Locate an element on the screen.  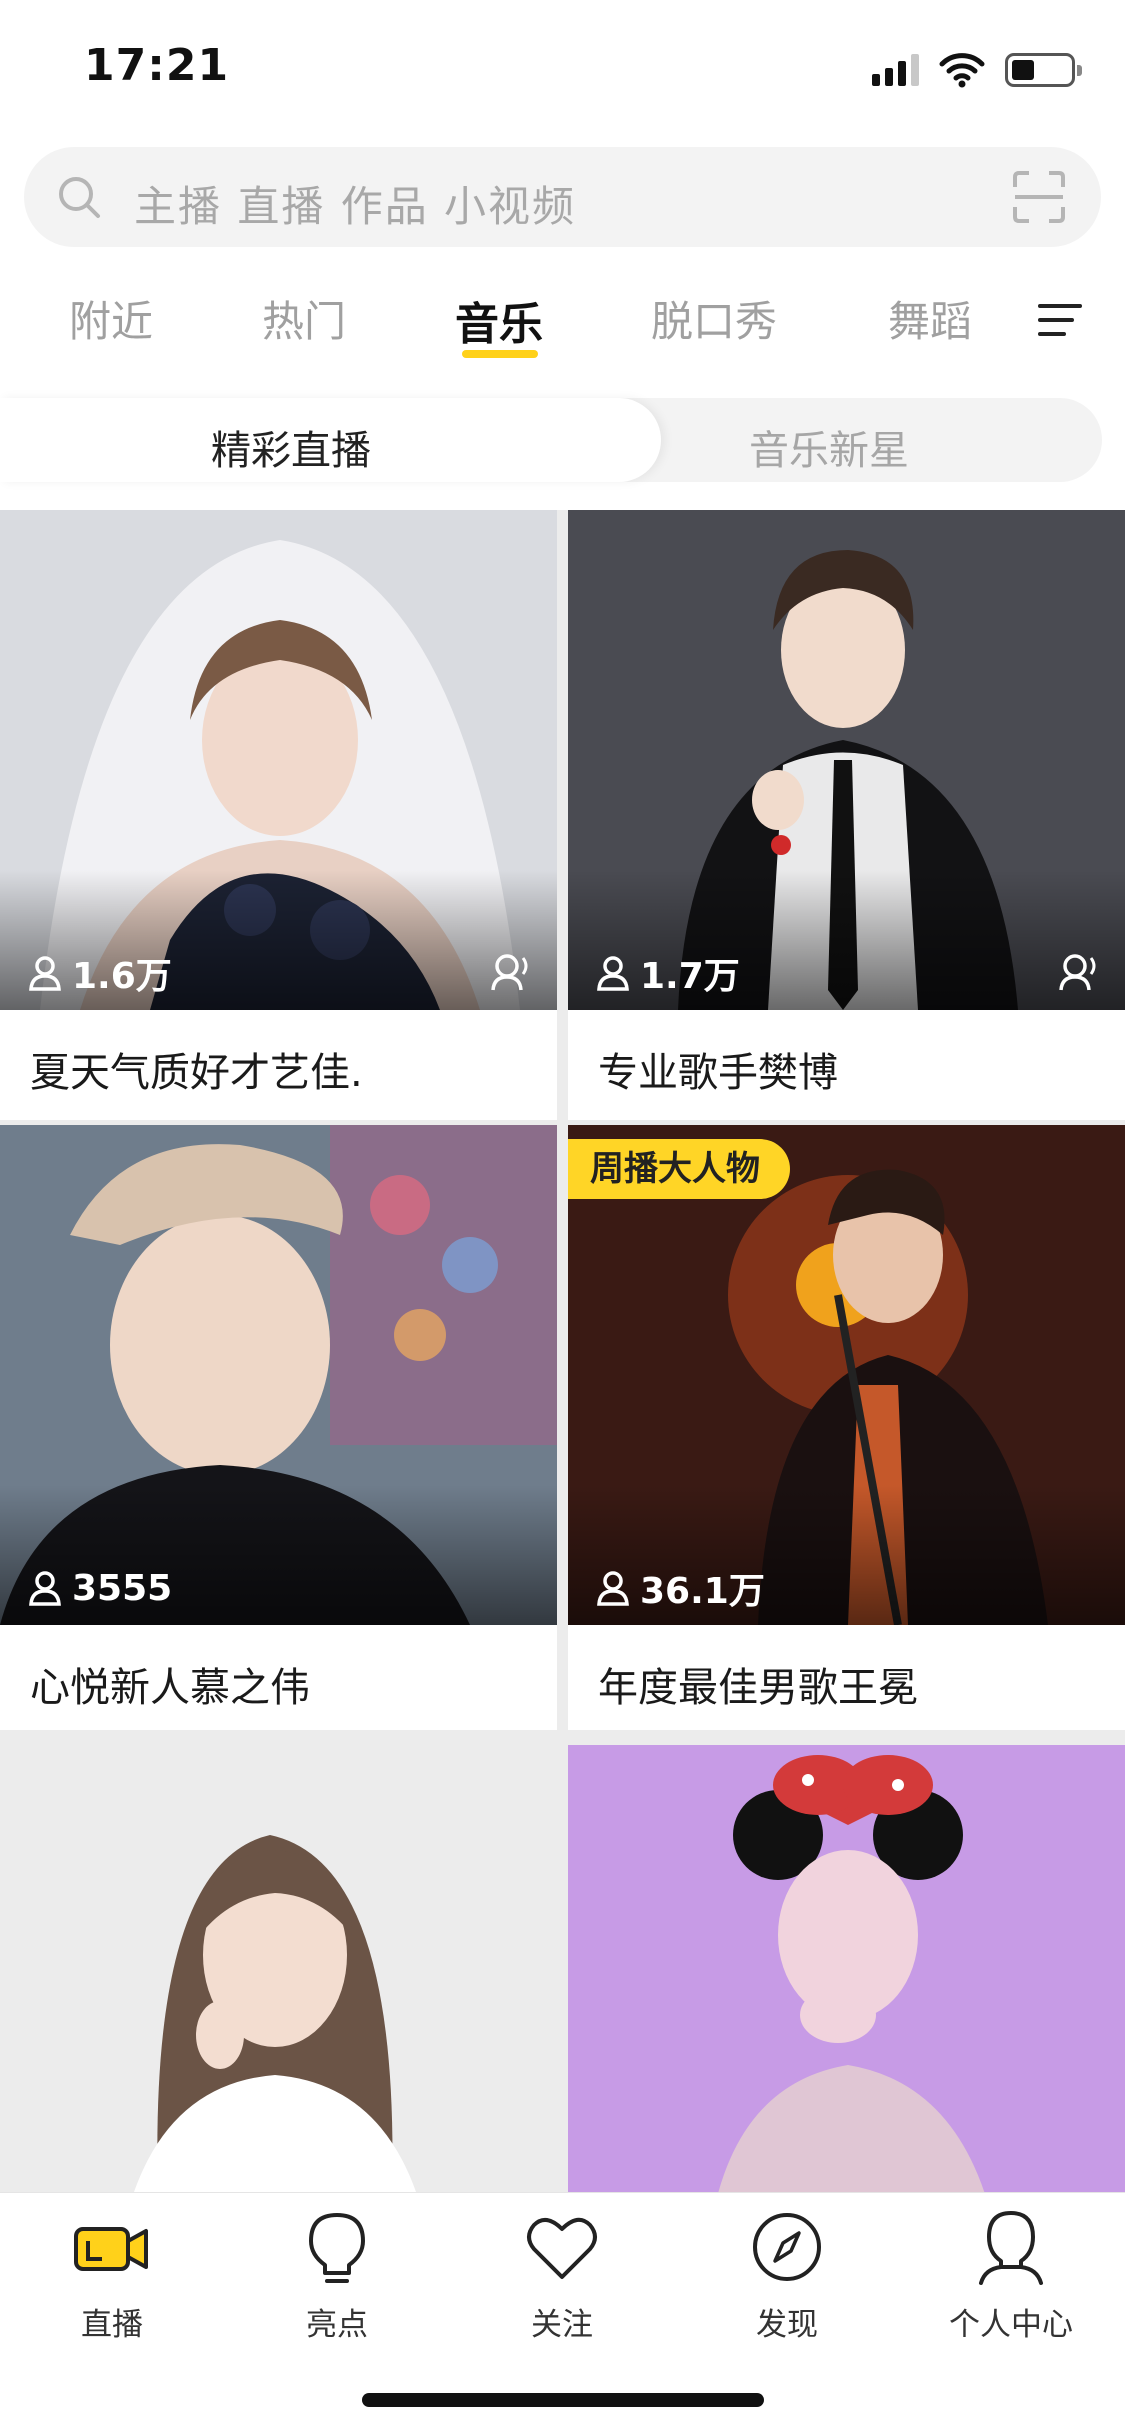
nav-profile: 个人中心 is located at coordinates (1011, 2275).